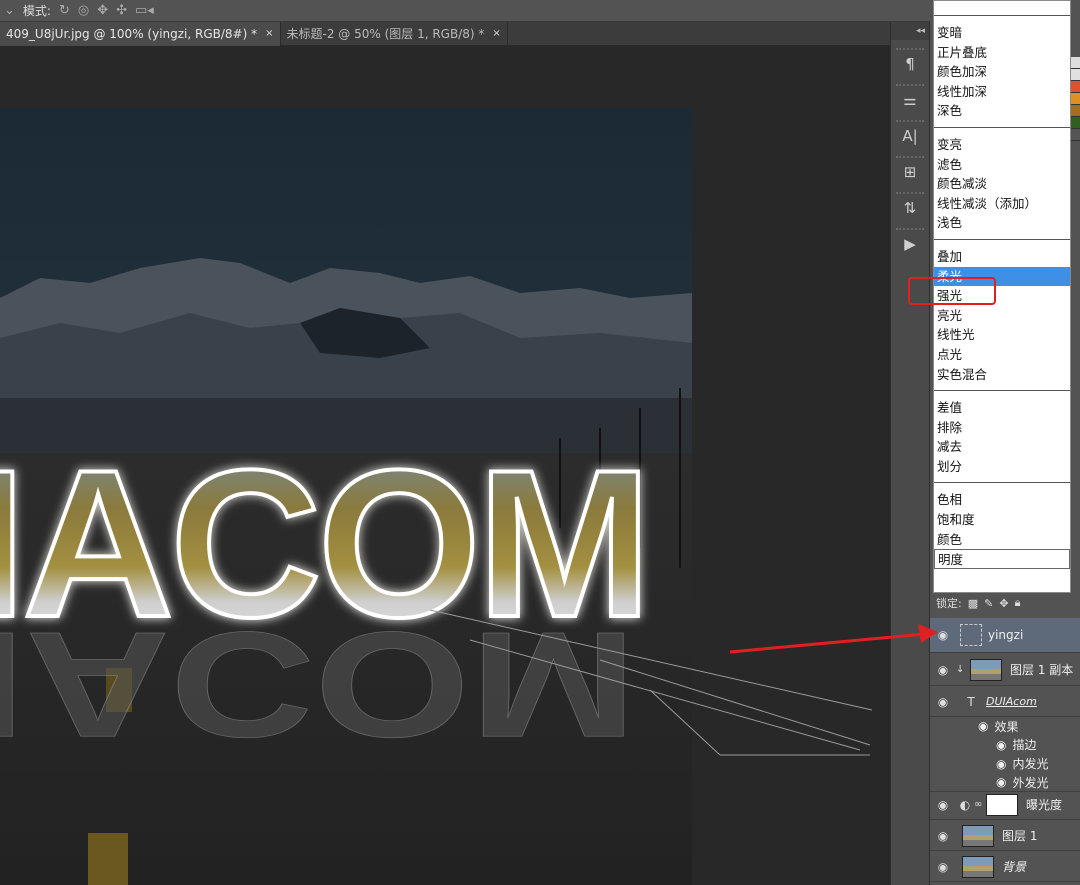  Describe the element at coordinates (1005, 635) in the screenshot. I see `layer-row: ◉ yingzi` at that location.